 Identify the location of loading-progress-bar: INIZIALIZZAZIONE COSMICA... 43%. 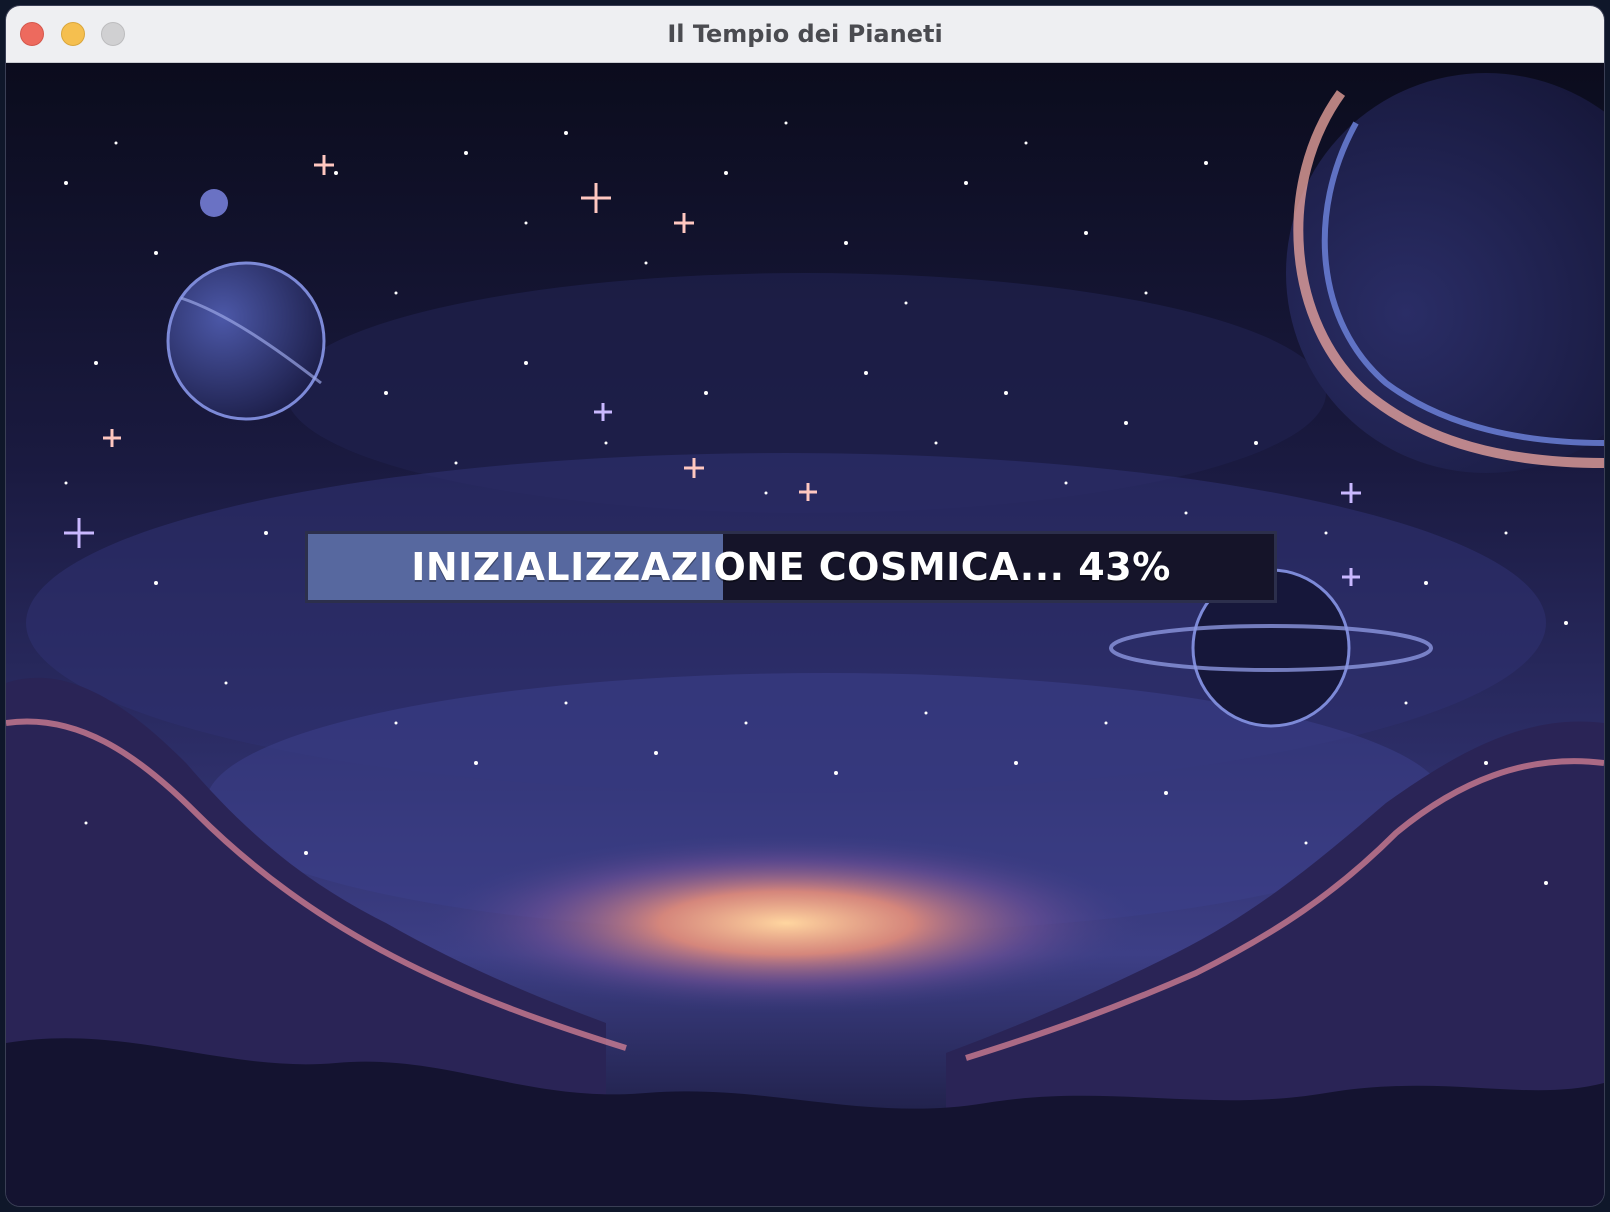
(791, 567).